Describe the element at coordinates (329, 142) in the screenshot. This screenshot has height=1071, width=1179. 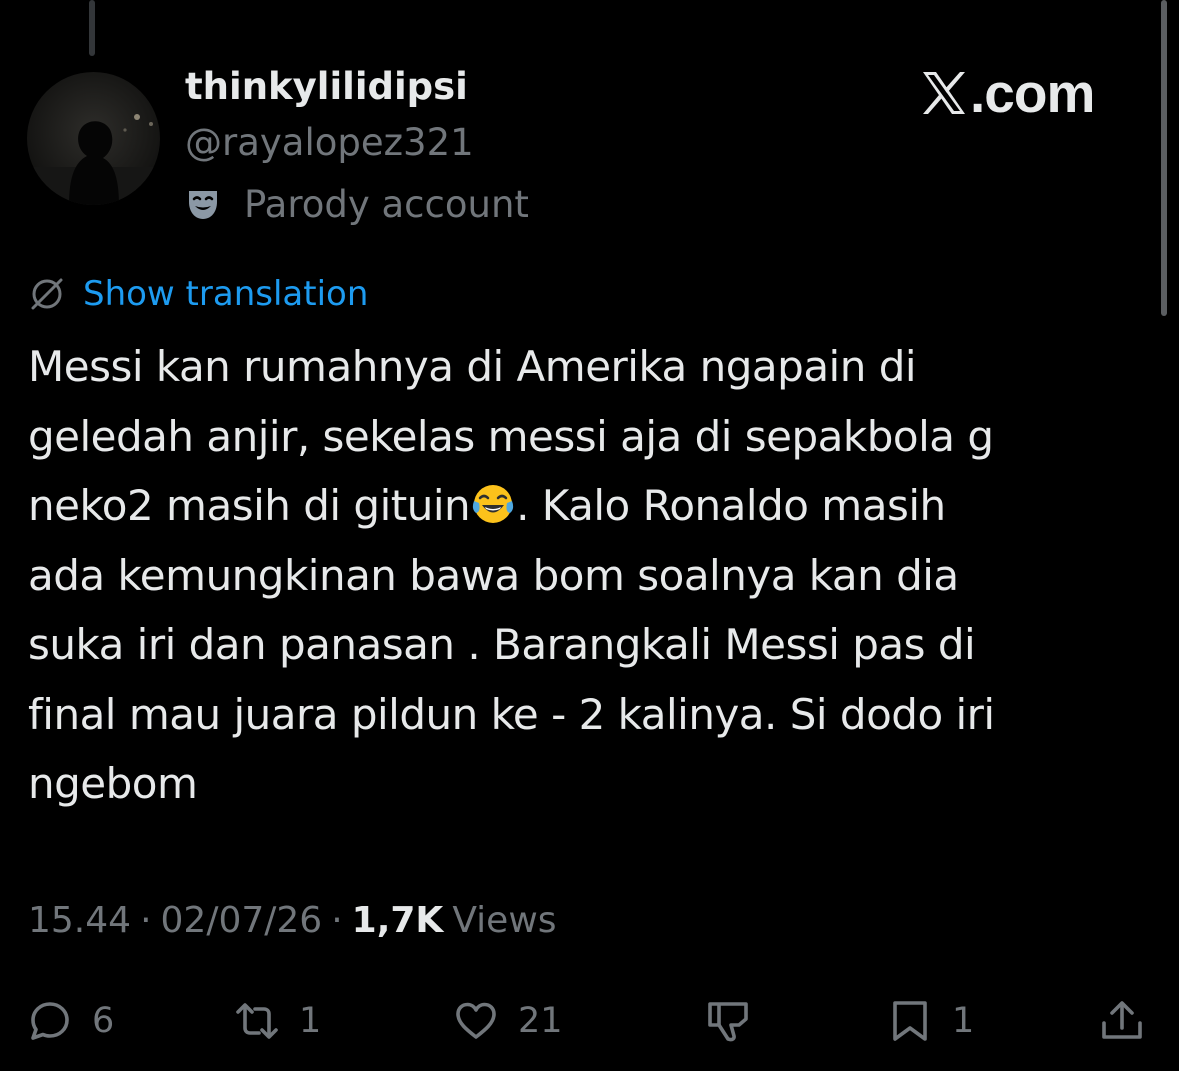
I see `author-handle: @rayalopez321` at that location.